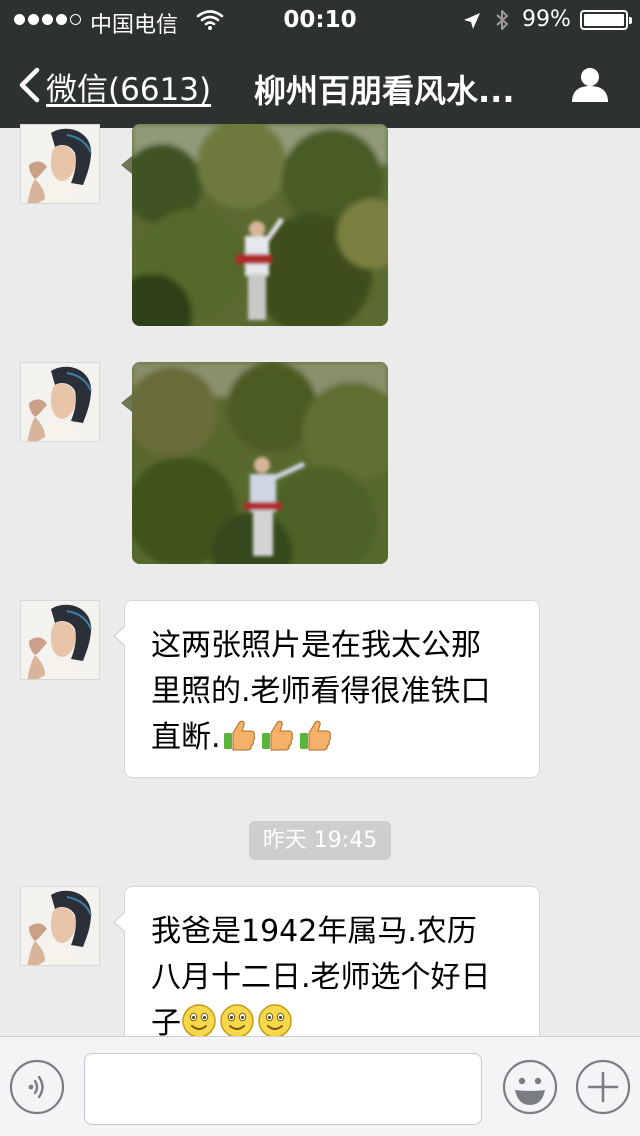  I want to click on message-line: 八月十二日.老师选个好日, so click(321, 977).